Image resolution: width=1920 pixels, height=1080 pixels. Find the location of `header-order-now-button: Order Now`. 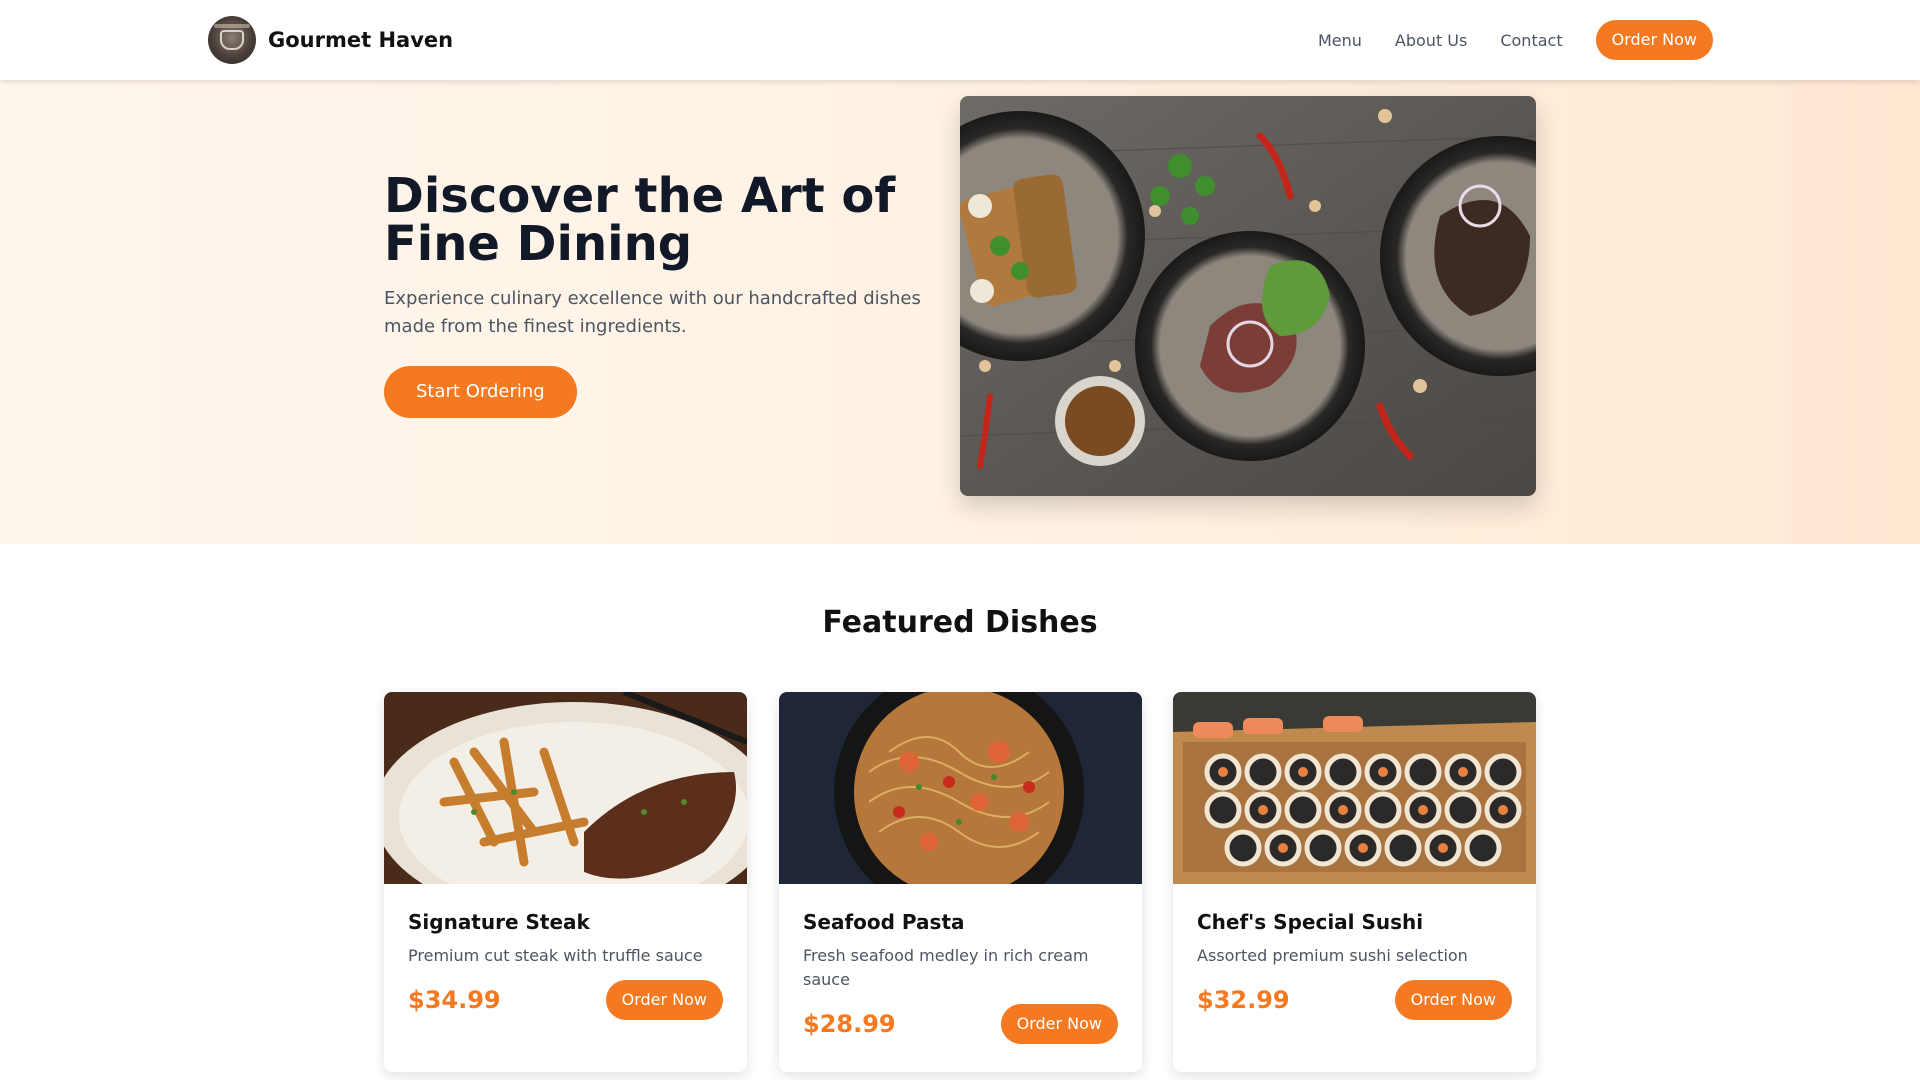

header-order-now-button: Order Now is located at coordinates (1654, 40).